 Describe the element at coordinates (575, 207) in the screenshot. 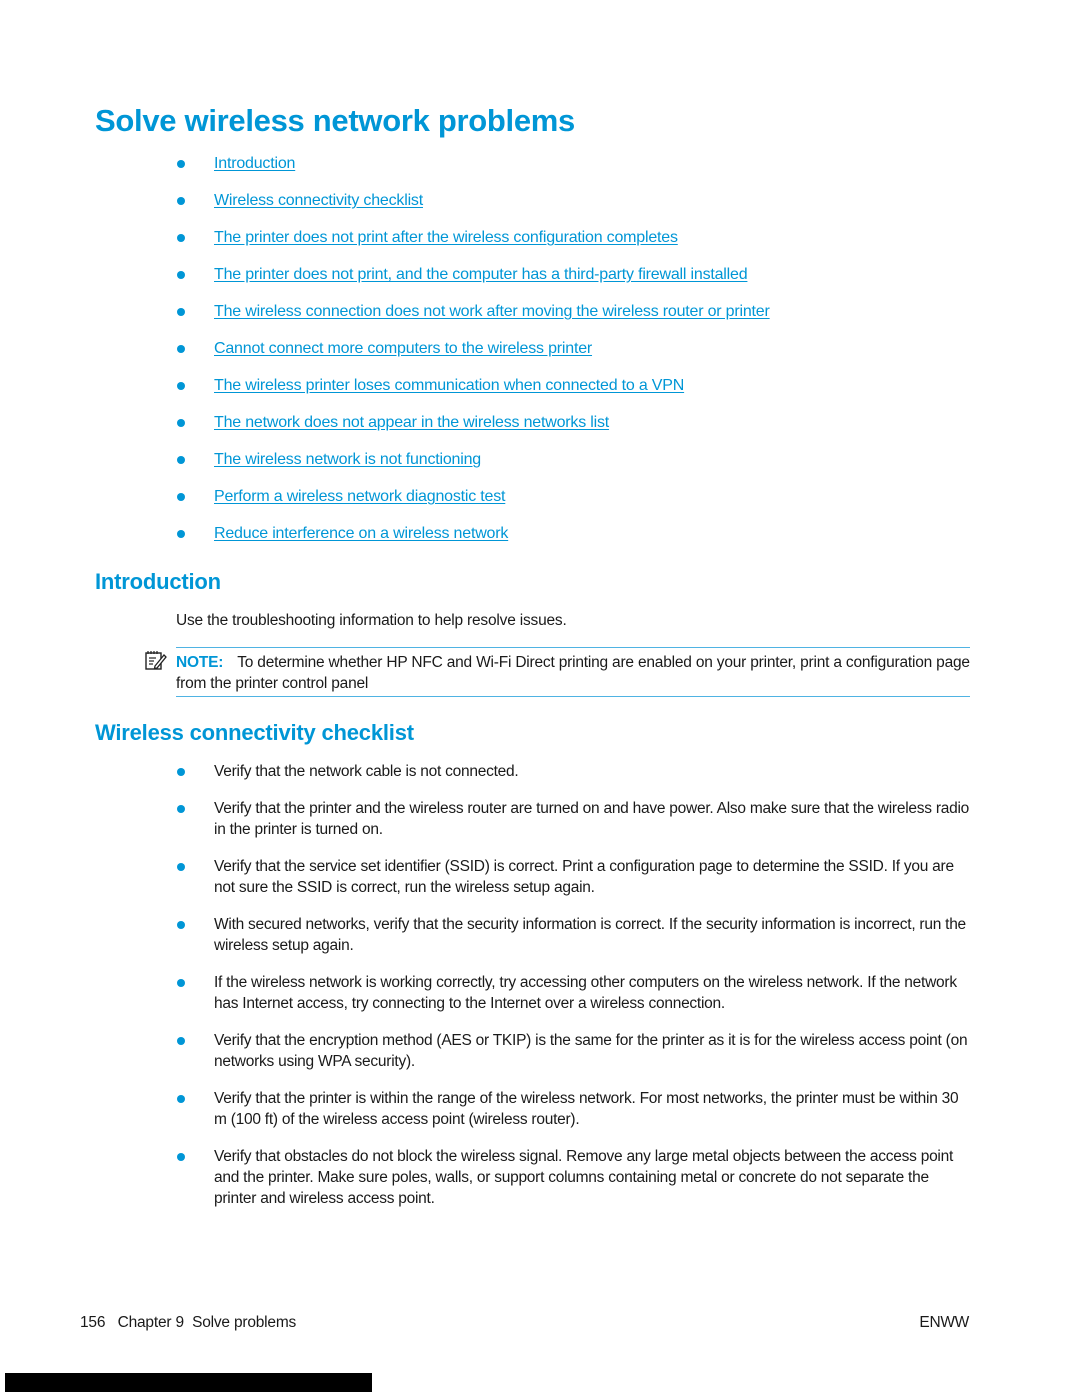

I see `toc-item: Wireless connectivity checklist` at that location.